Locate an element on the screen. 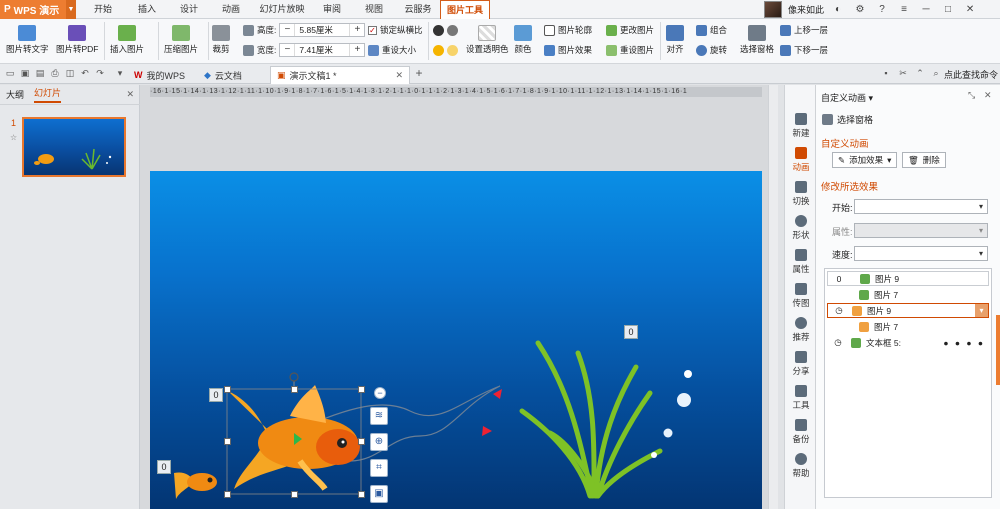 The image size is (1000, 509). brightness-up-icon is located at coordinates (438, 50).